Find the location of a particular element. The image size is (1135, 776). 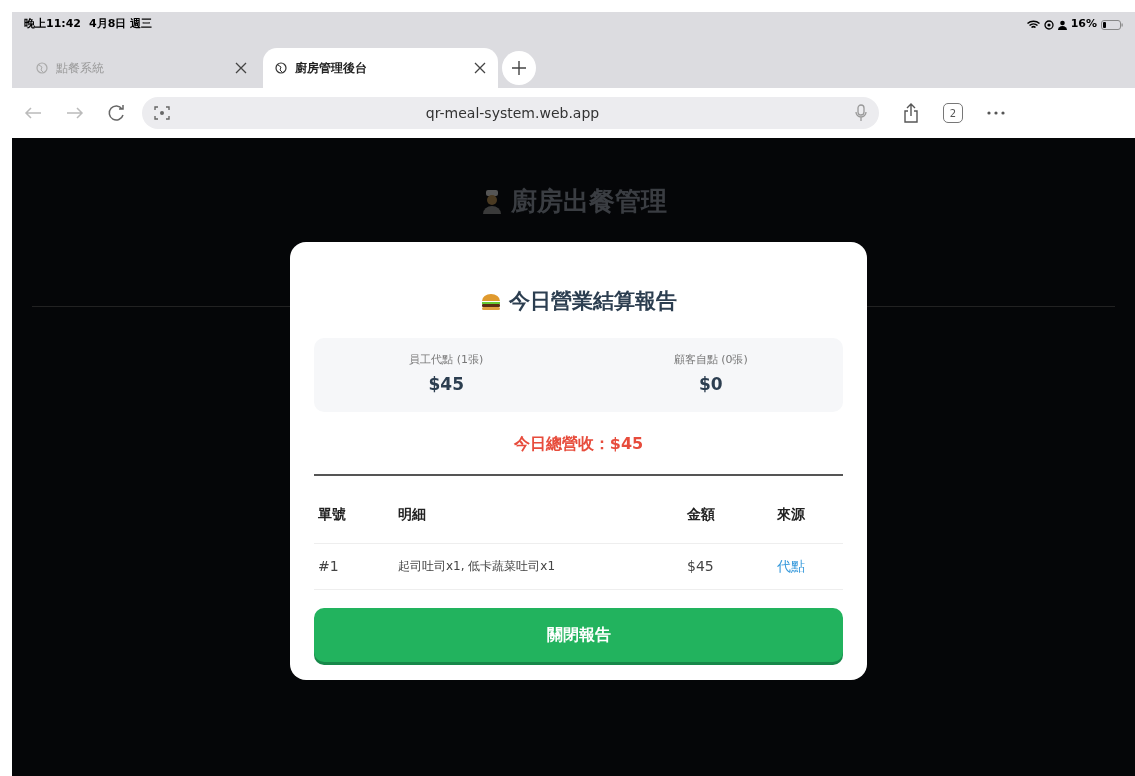

address-field: qr-meal-system.web.app is located at coordinates (510, 113).